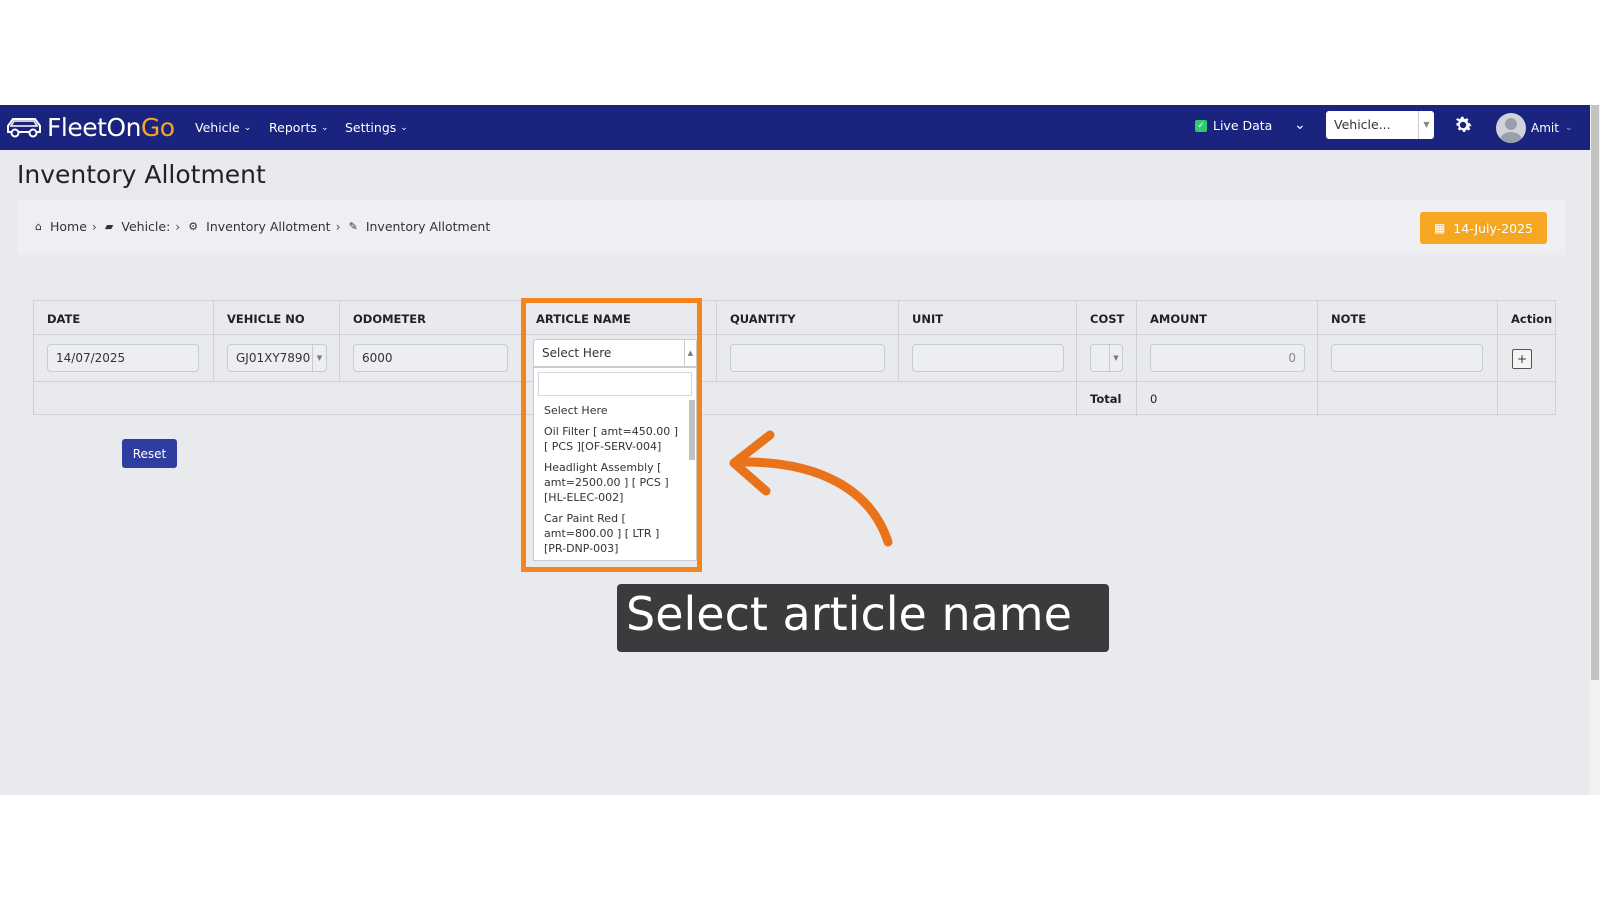 Image resolution: width=1600 pixels, height=900 pixels. I want to click on app-logo: FleetOnGo, so click(89, 127).